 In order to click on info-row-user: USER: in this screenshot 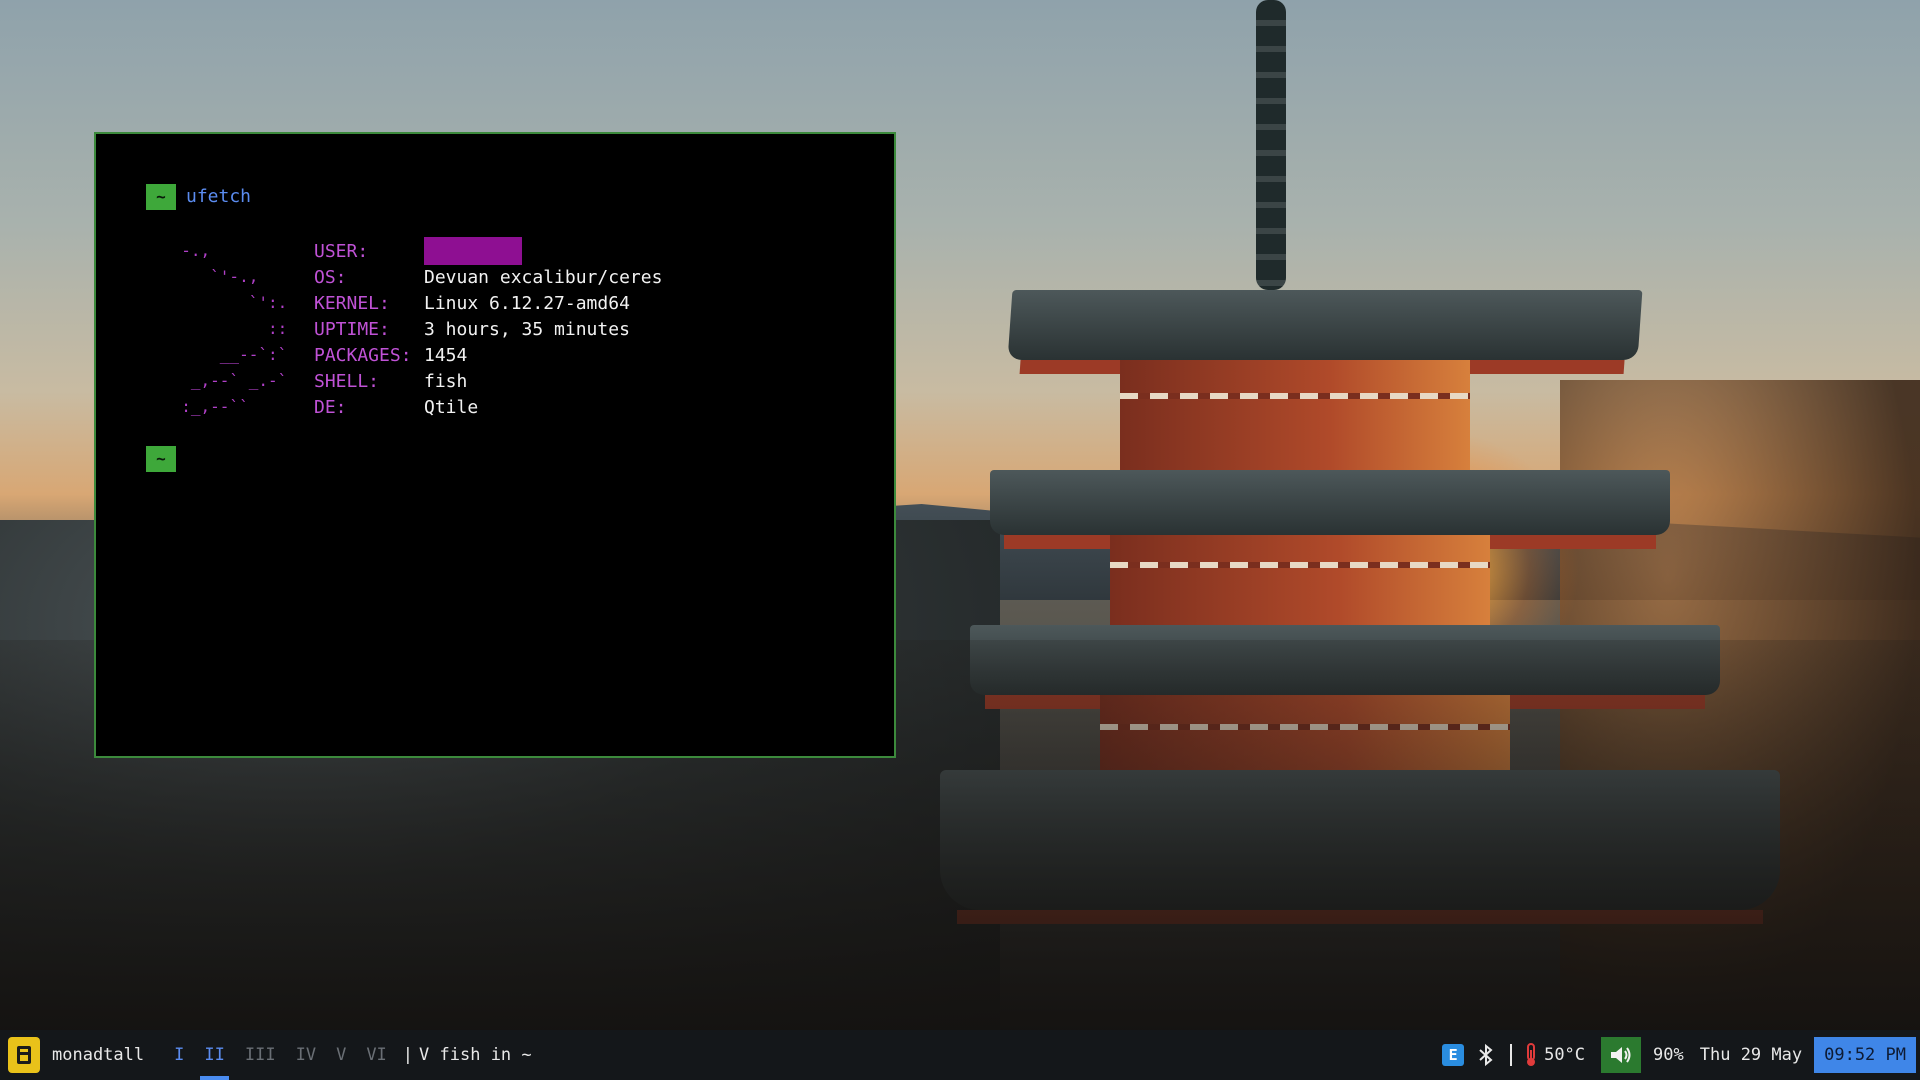, I will do `click(488, 251)`.